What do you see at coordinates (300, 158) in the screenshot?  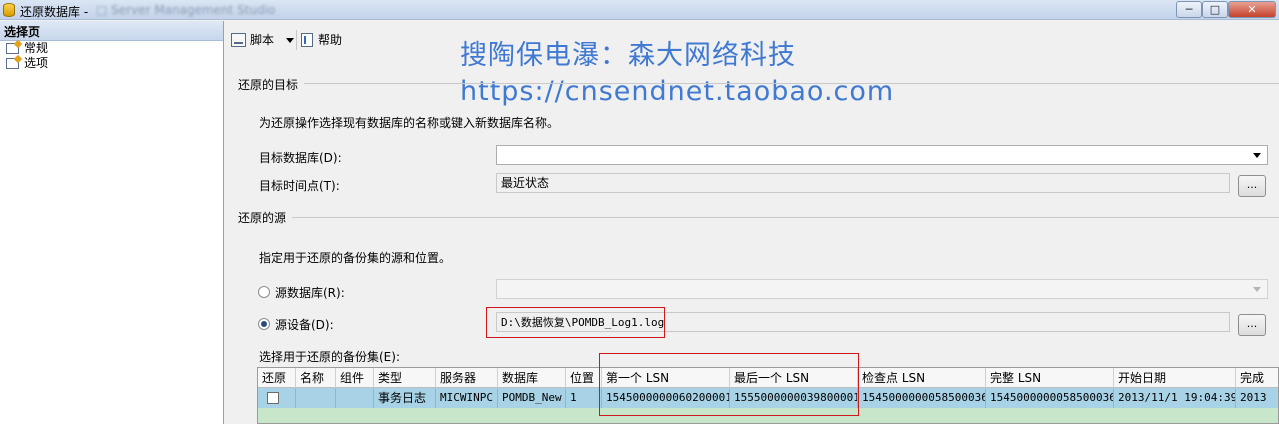 I see `target-db-label: 目标数据库(D):` at bounding box center [300, 158].